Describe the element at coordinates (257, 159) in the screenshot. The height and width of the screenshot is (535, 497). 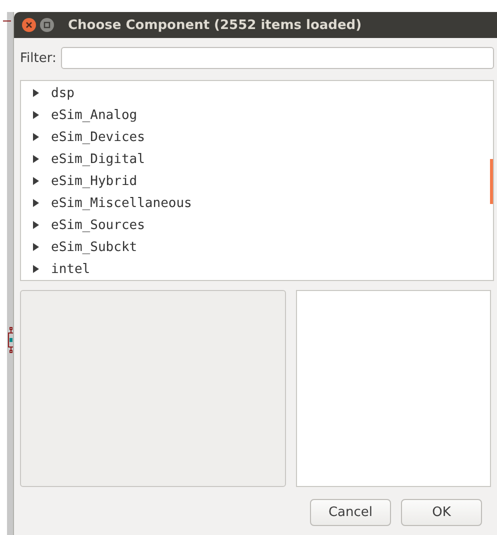
I see `tree-item: eSim_Digital` at that location.